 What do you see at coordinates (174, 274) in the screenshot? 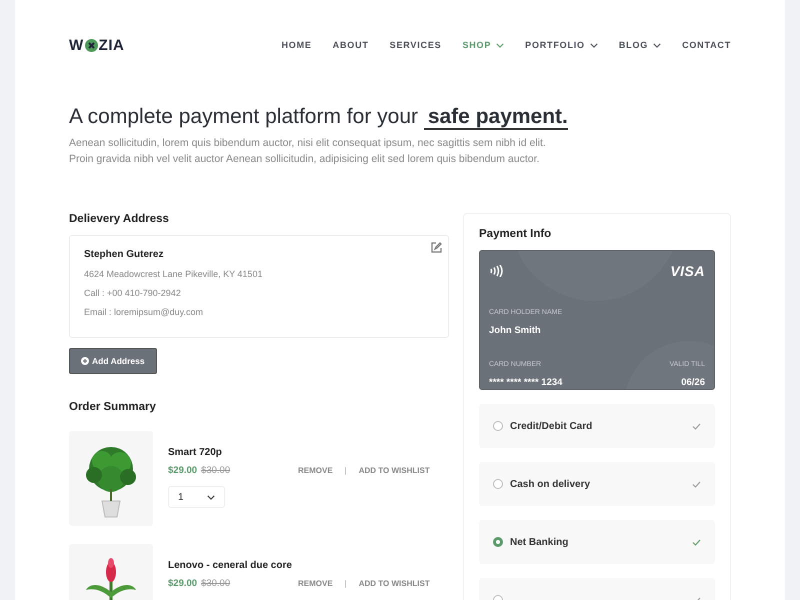
I see `address-line: 4624 Meadowcrest Lane Pikeville, KY 41501` at bounding box center [174, 274].